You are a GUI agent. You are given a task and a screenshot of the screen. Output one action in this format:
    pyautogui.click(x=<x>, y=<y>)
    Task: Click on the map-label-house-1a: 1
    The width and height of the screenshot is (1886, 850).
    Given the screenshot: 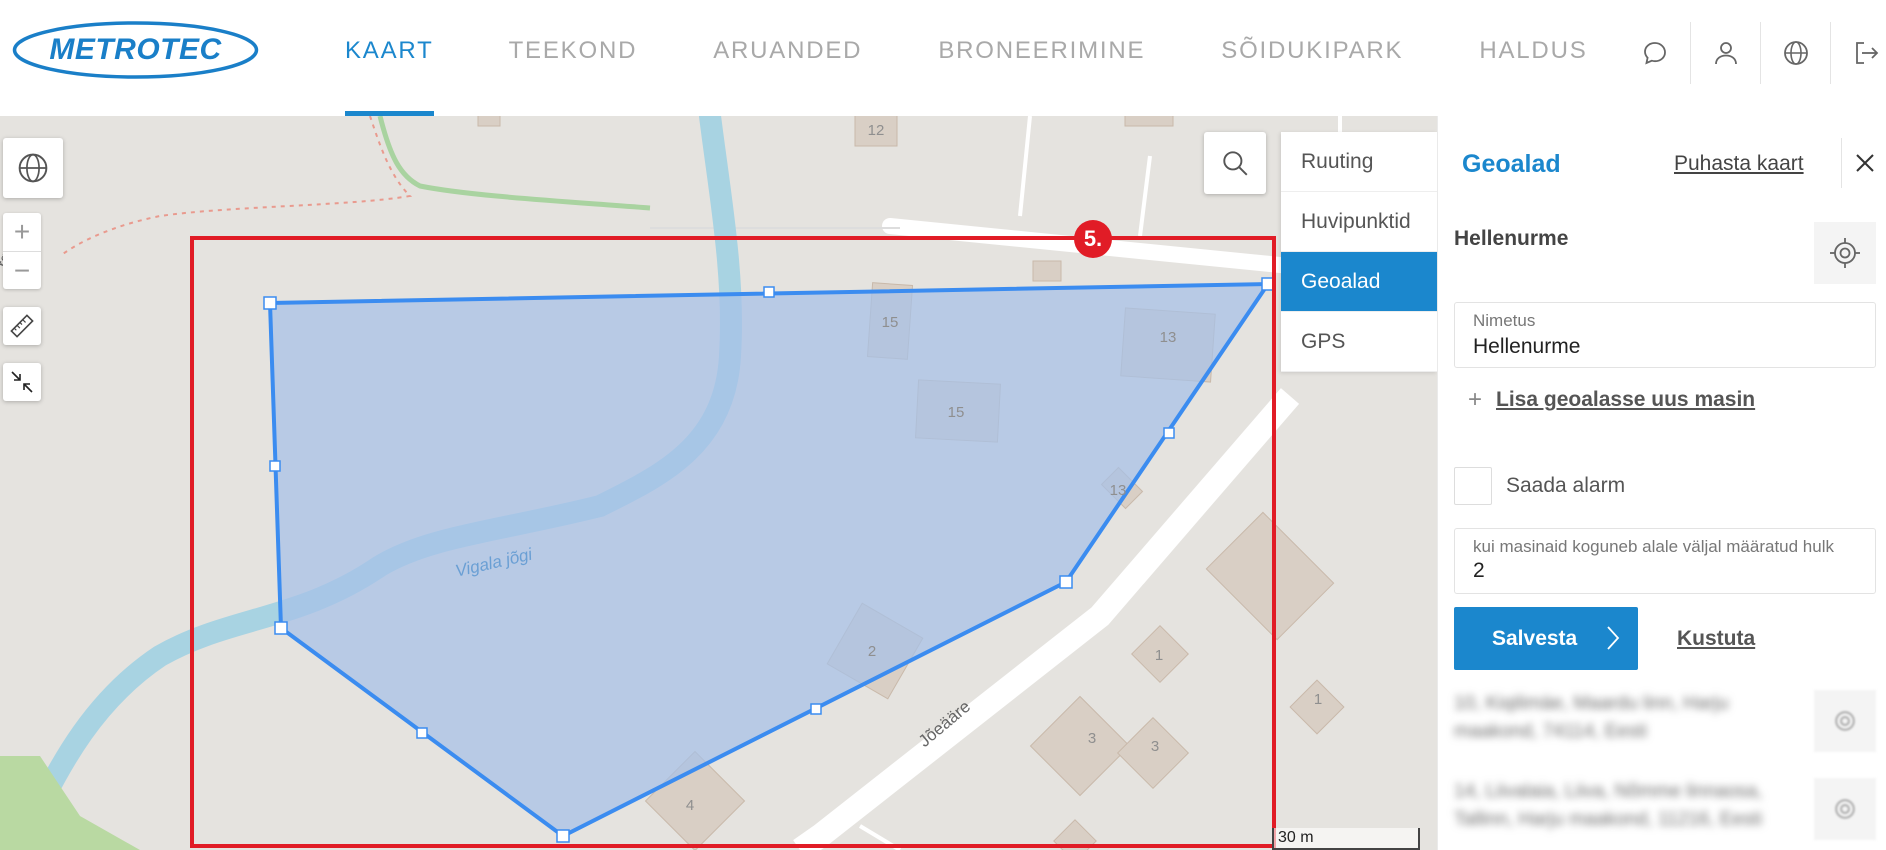 What is the action you would take?
    pyautogui.click(x=1159, y=655)
    